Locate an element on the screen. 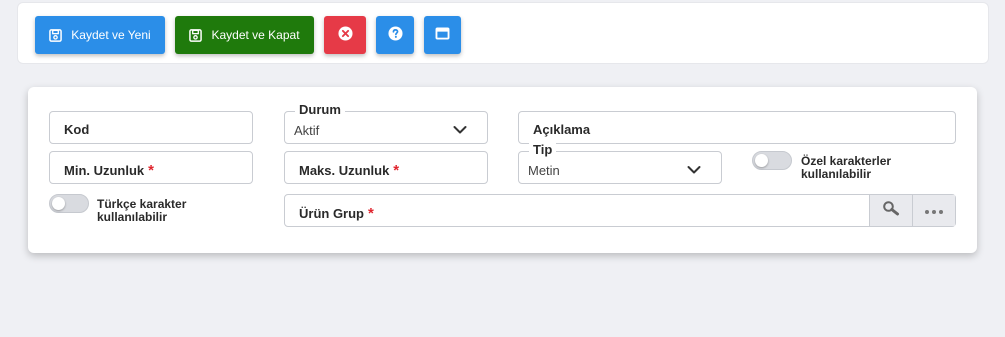 The image size is (1005, 337). durum-label: Durum is located at coordinates (320, 110).